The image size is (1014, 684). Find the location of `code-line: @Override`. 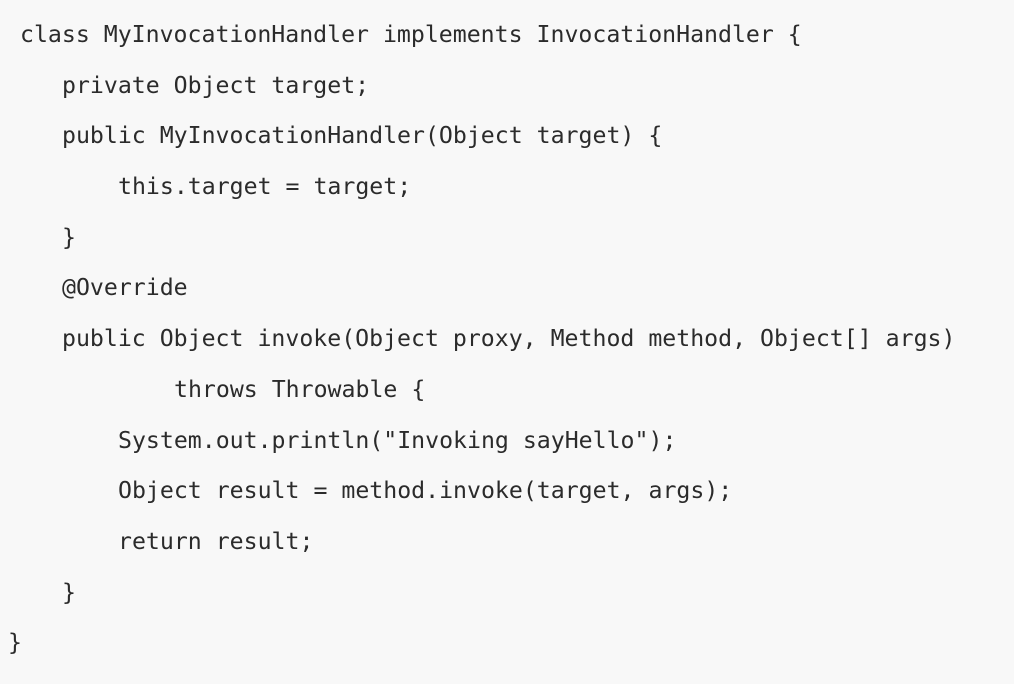

code-line: @Override is located at coordinates (125, 288).